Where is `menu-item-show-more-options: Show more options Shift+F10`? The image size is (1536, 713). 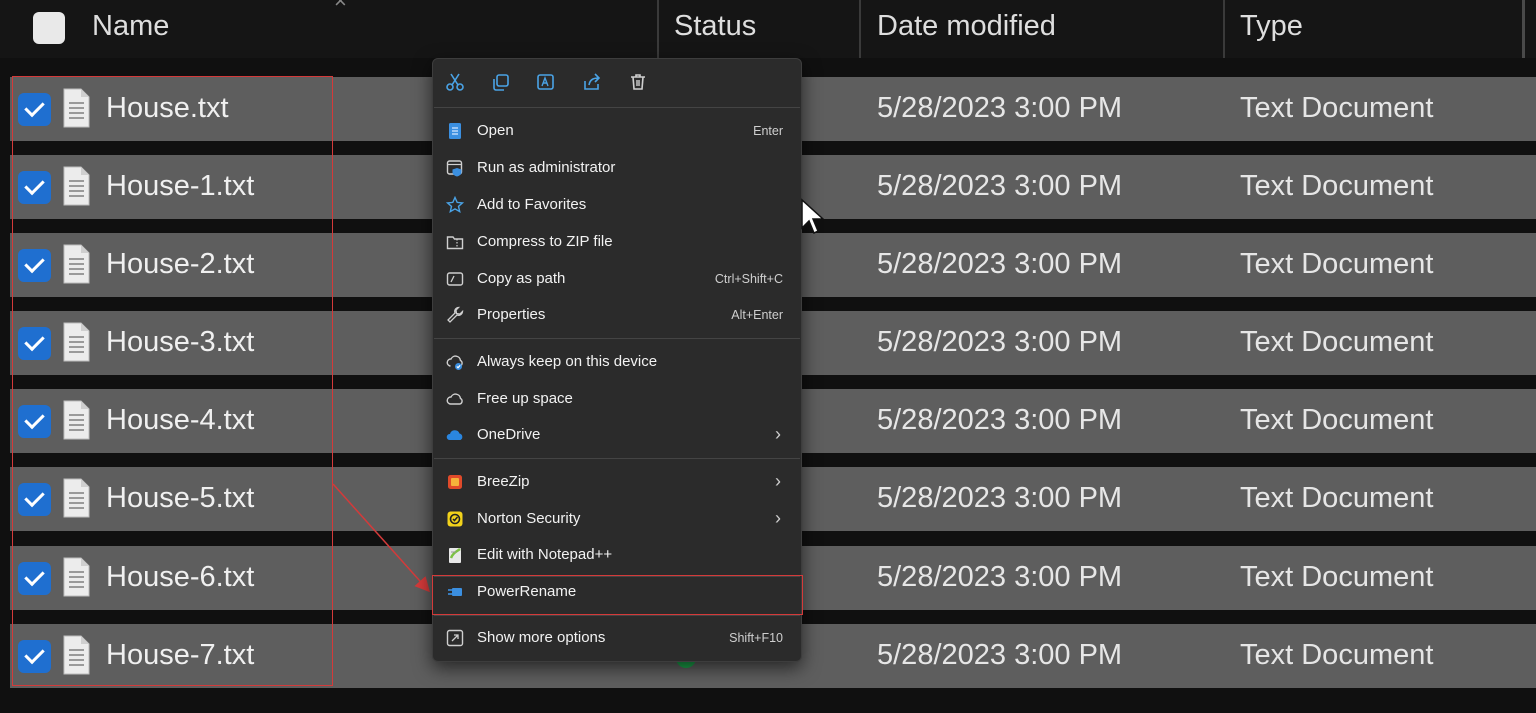 menu-item-show-more-options: Show more options Shift+F10 is located at coordinates (618, 638).